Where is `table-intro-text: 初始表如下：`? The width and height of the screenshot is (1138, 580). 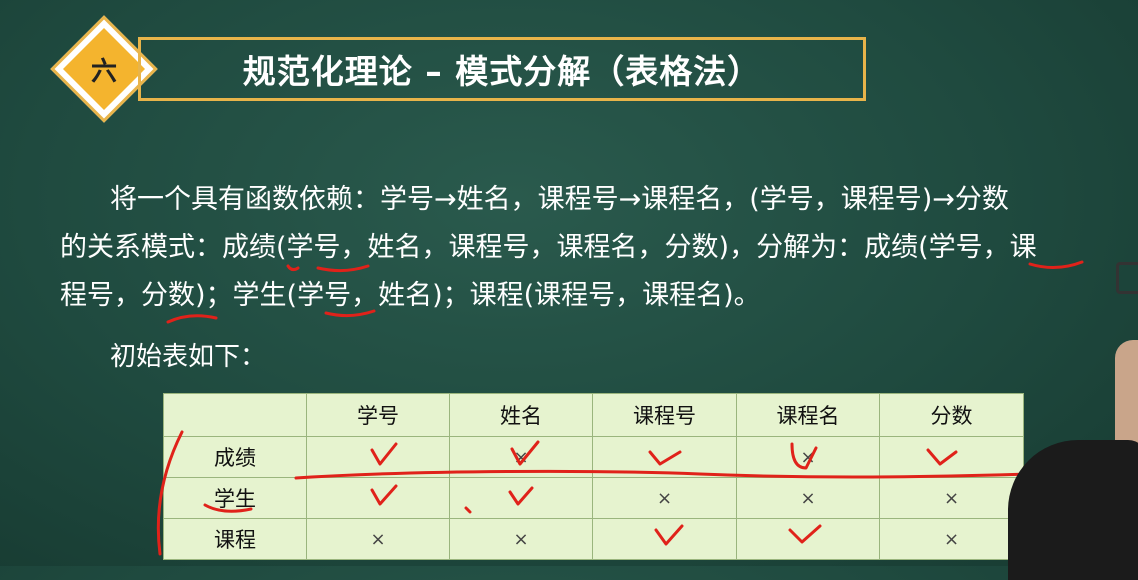 table-intro-text: 初始表如下： is located at coordinates (188, 357).